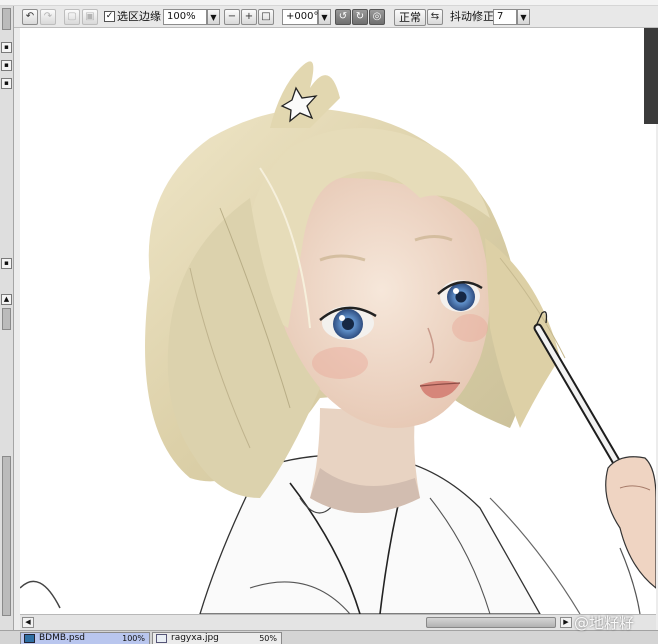 The height and width of the screenshot is (644, 658). I want to click on rotate-left-icon: ↺, so click(343, 17).